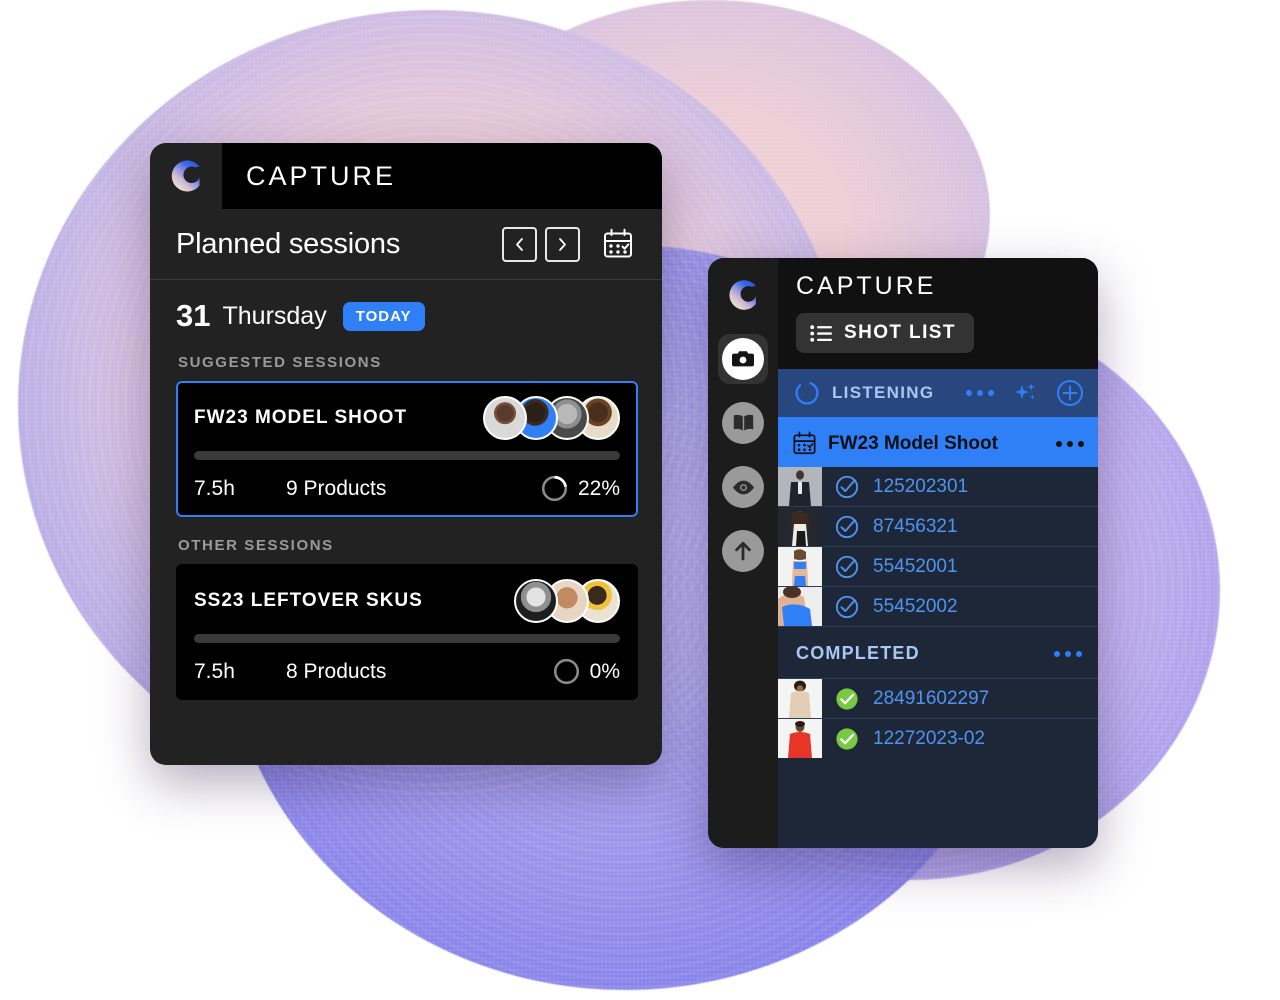 This screenshot has width=1280, height=1000. I want to click on completed-label: COMPLETED, so click(858, 653).